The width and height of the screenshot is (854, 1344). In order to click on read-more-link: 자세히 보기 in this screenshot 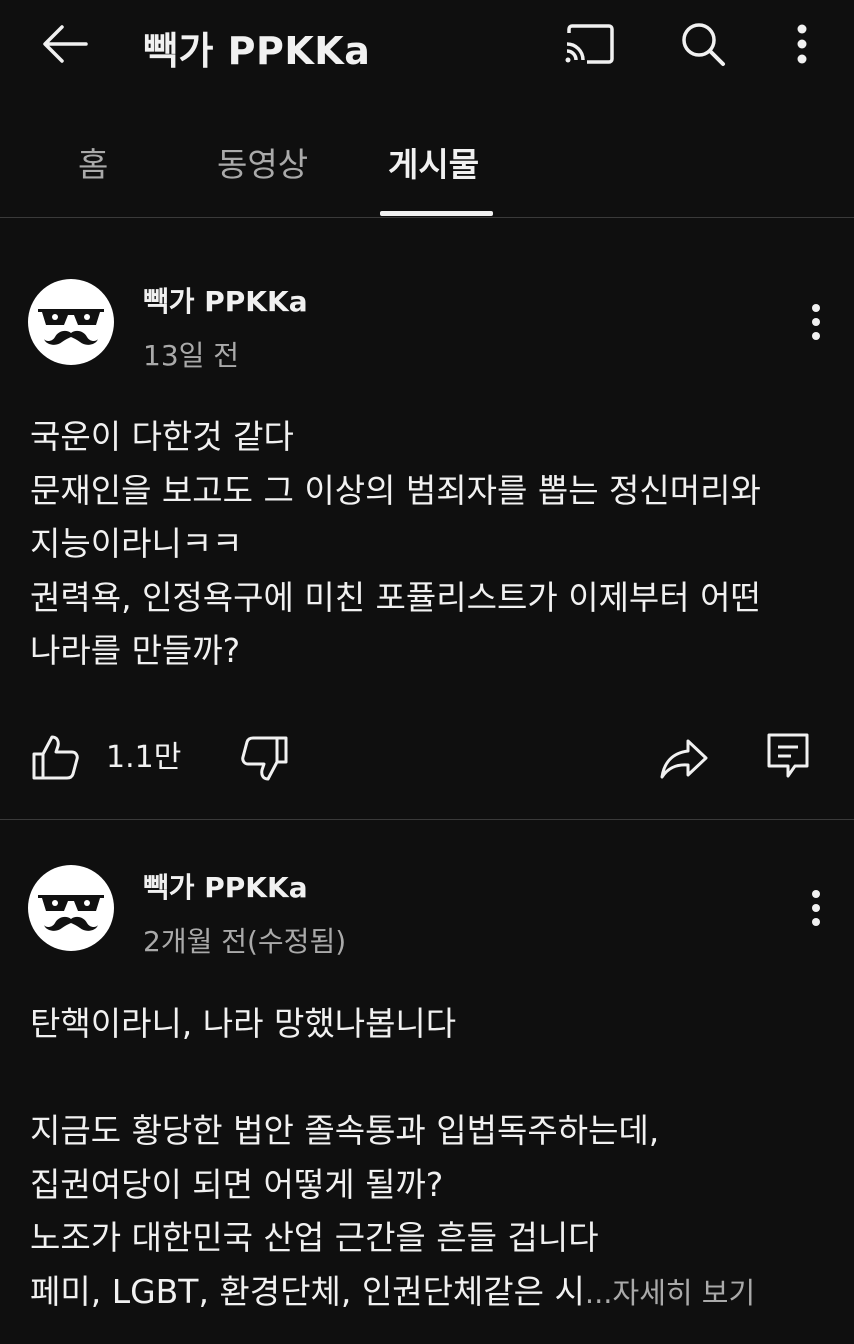, I will do `click(684, 1293)`.